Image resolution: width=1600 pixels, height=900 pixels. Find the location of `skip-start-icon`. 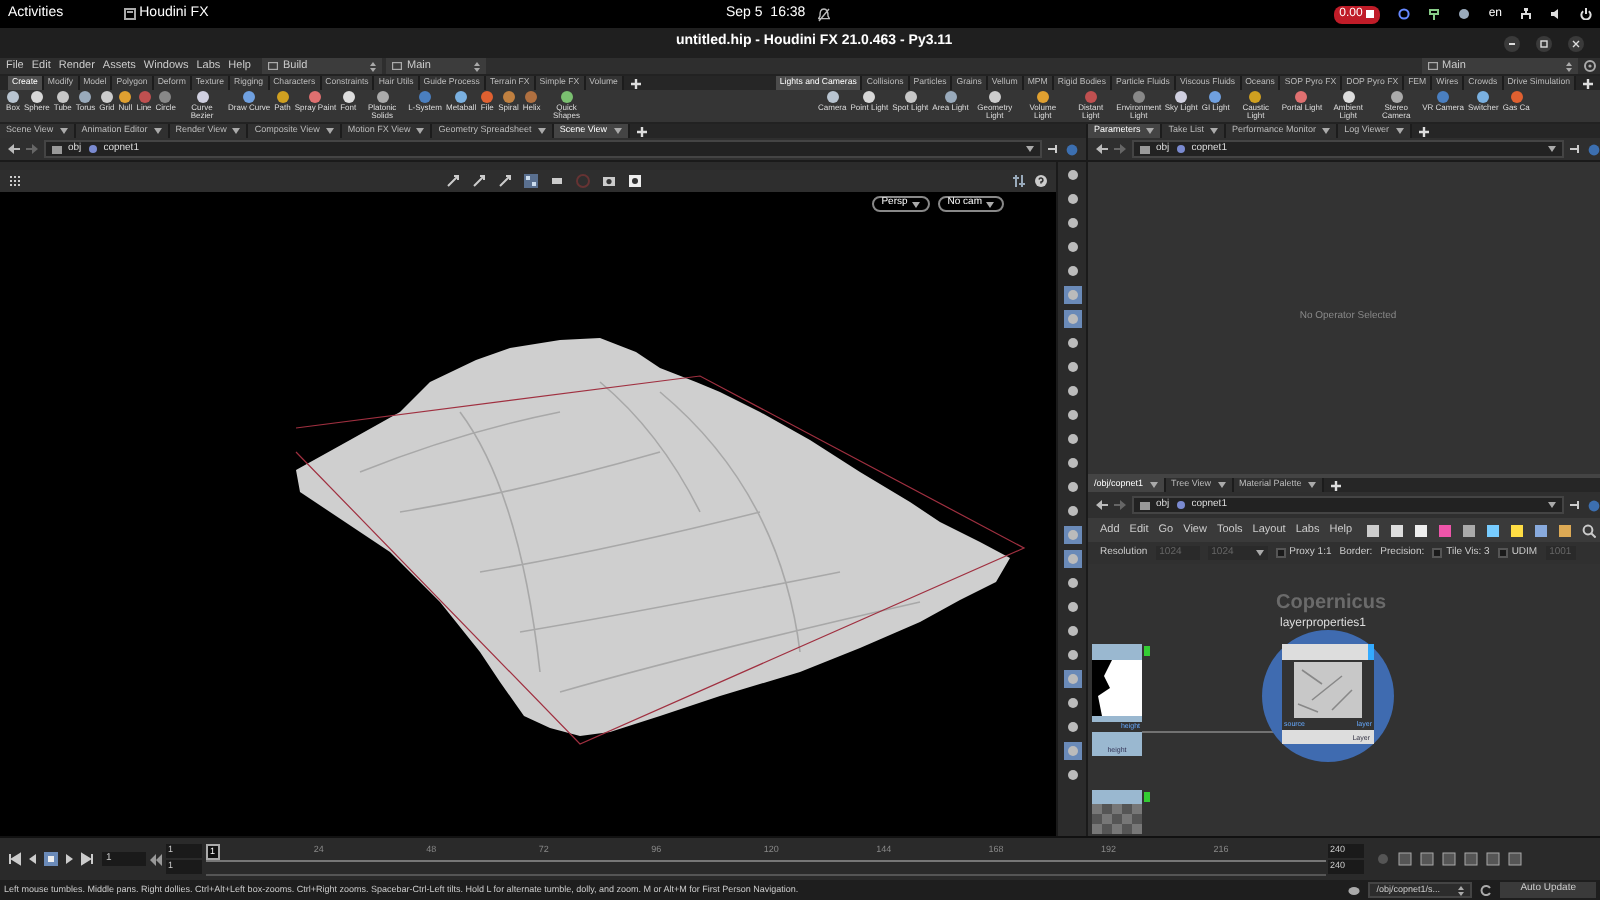

skip-start-icon is located at coordinates (15, 859).